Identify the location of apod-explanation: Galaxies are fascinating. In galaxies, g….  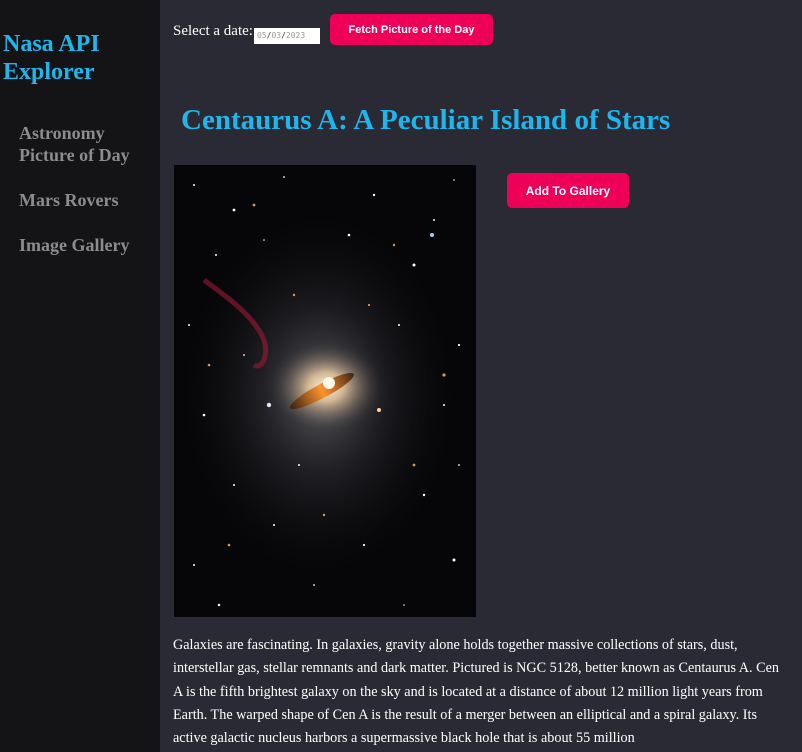
(476, 692).